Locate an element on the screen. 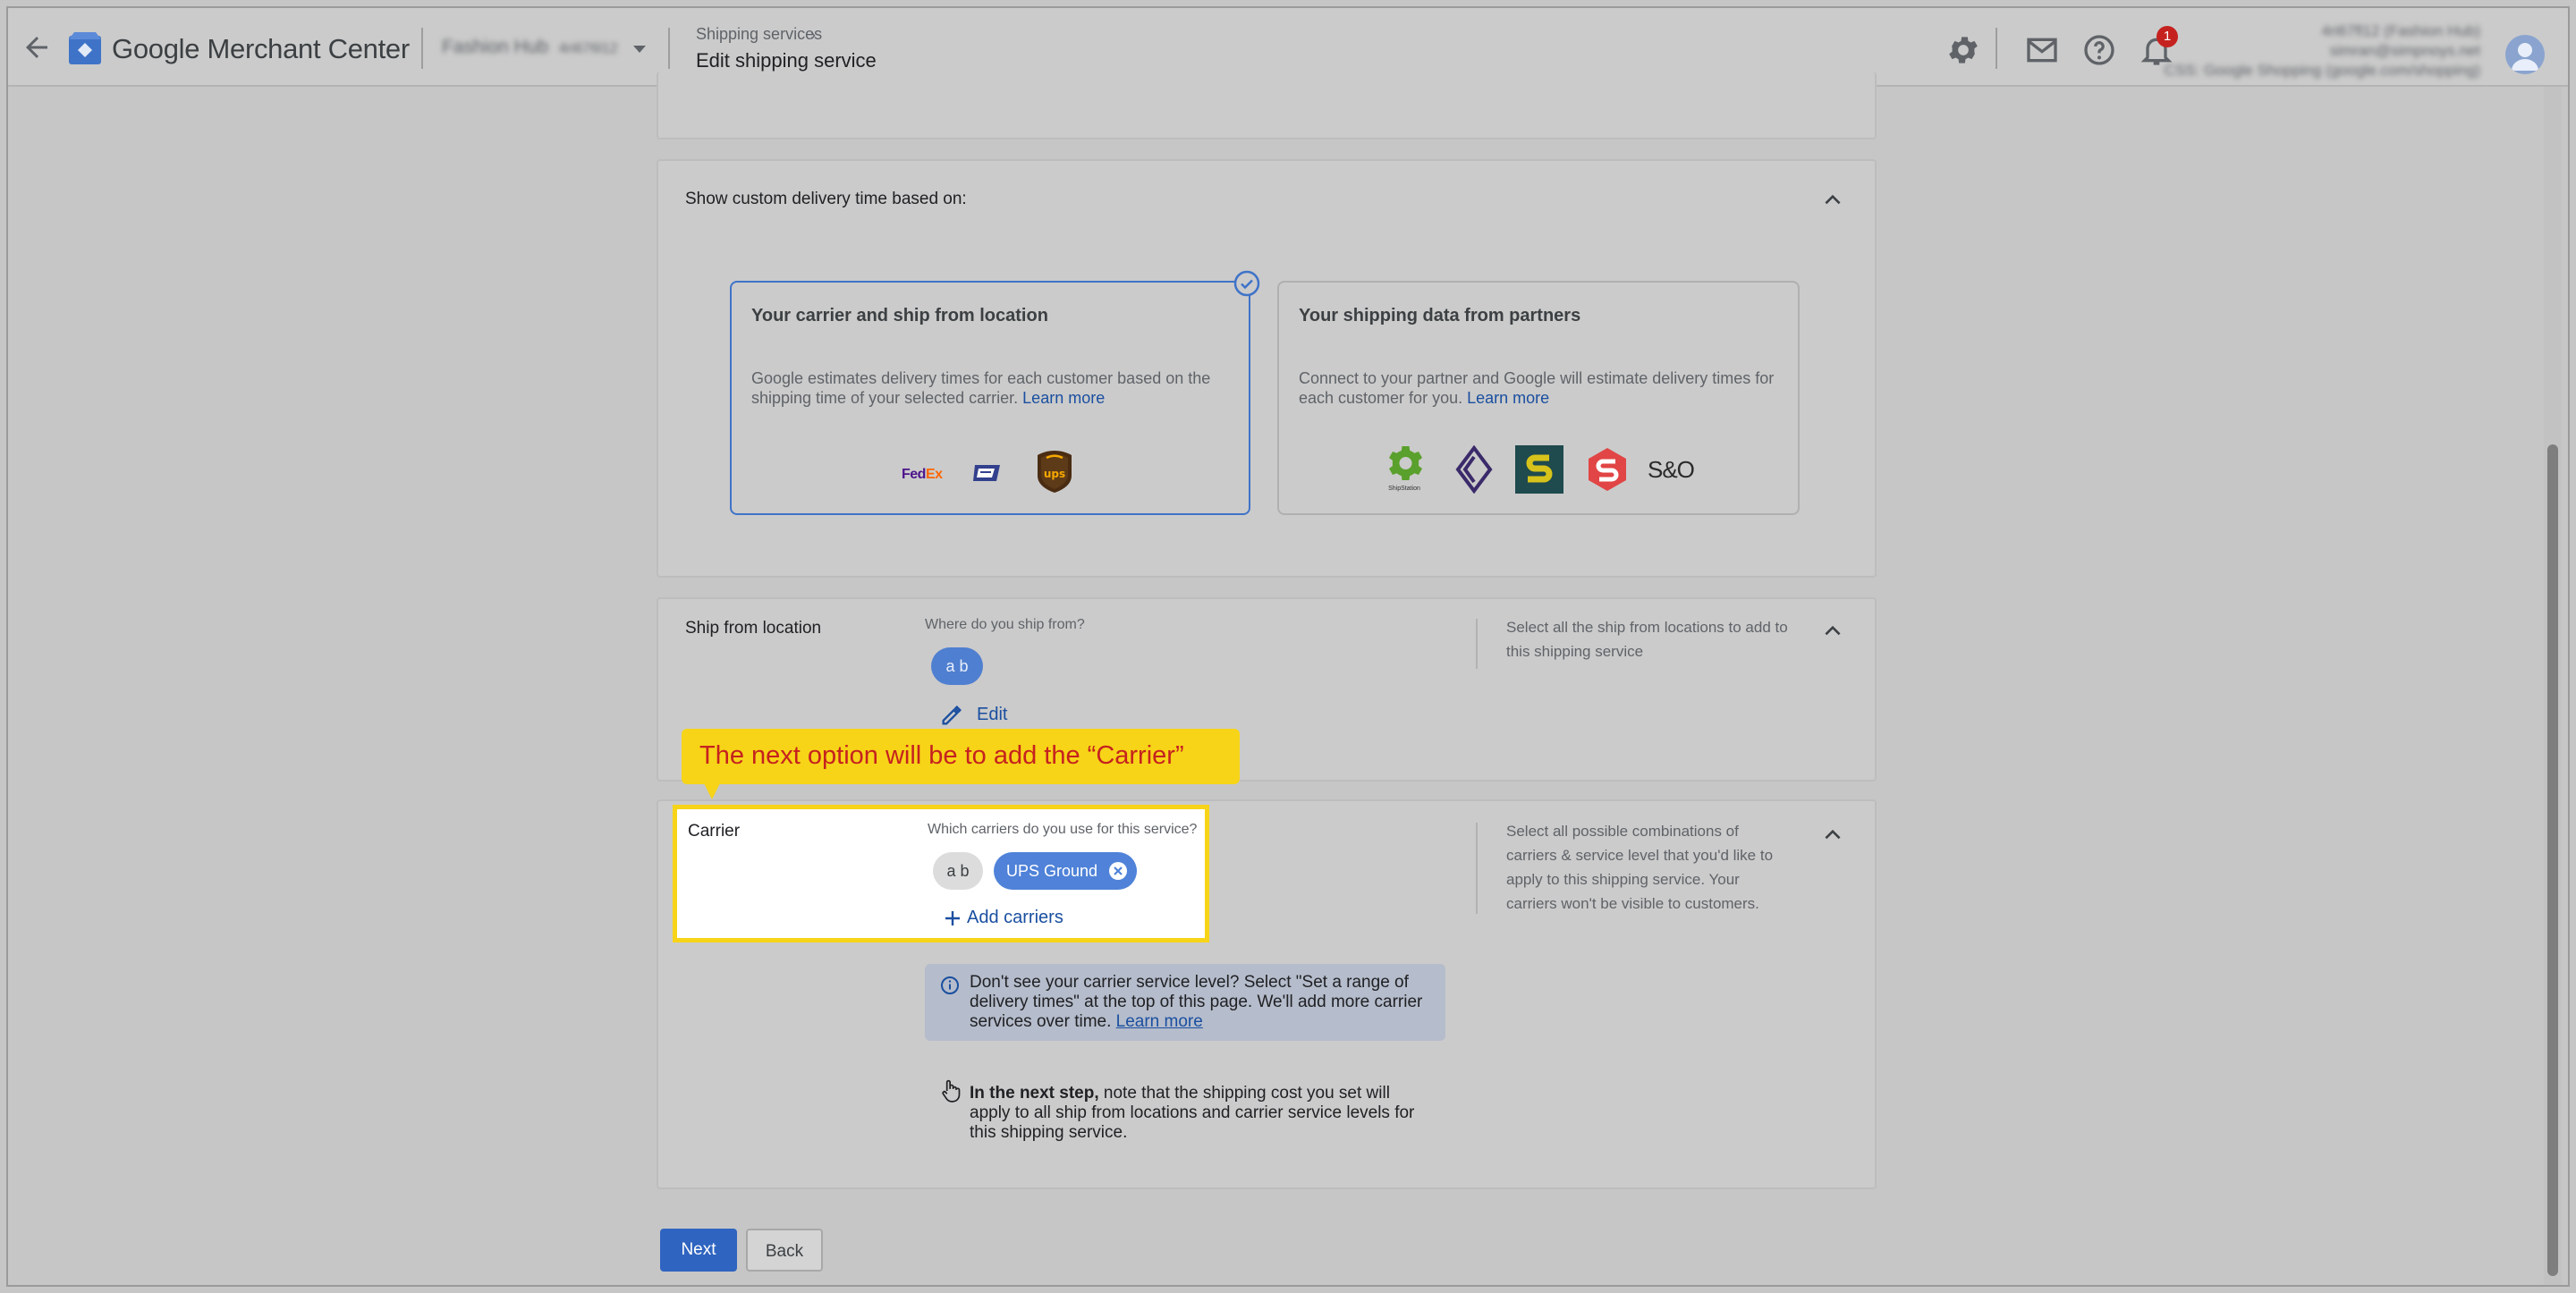 The height and width of the screenshot is (1293, 2576). page-scrollbar is located at coordinates (2553, 686).